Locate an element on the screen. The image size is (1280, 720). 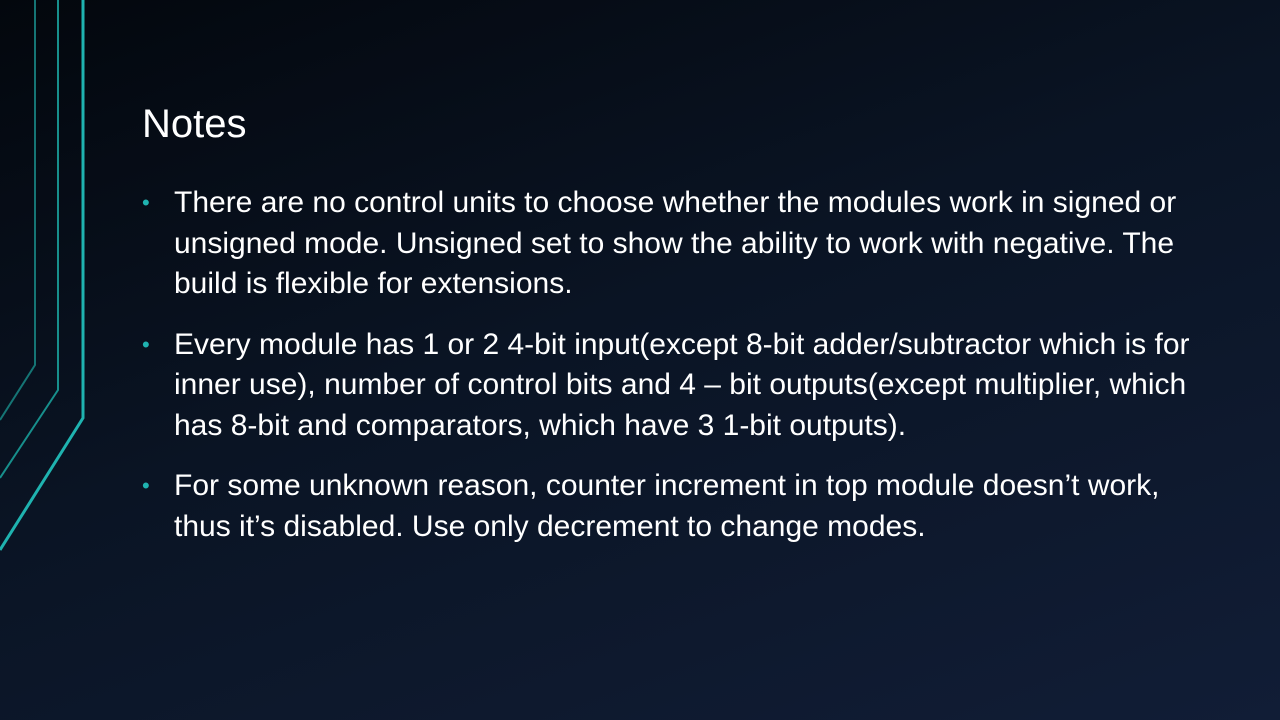
decorative-teal-lines is located at coordinates (42, 275).